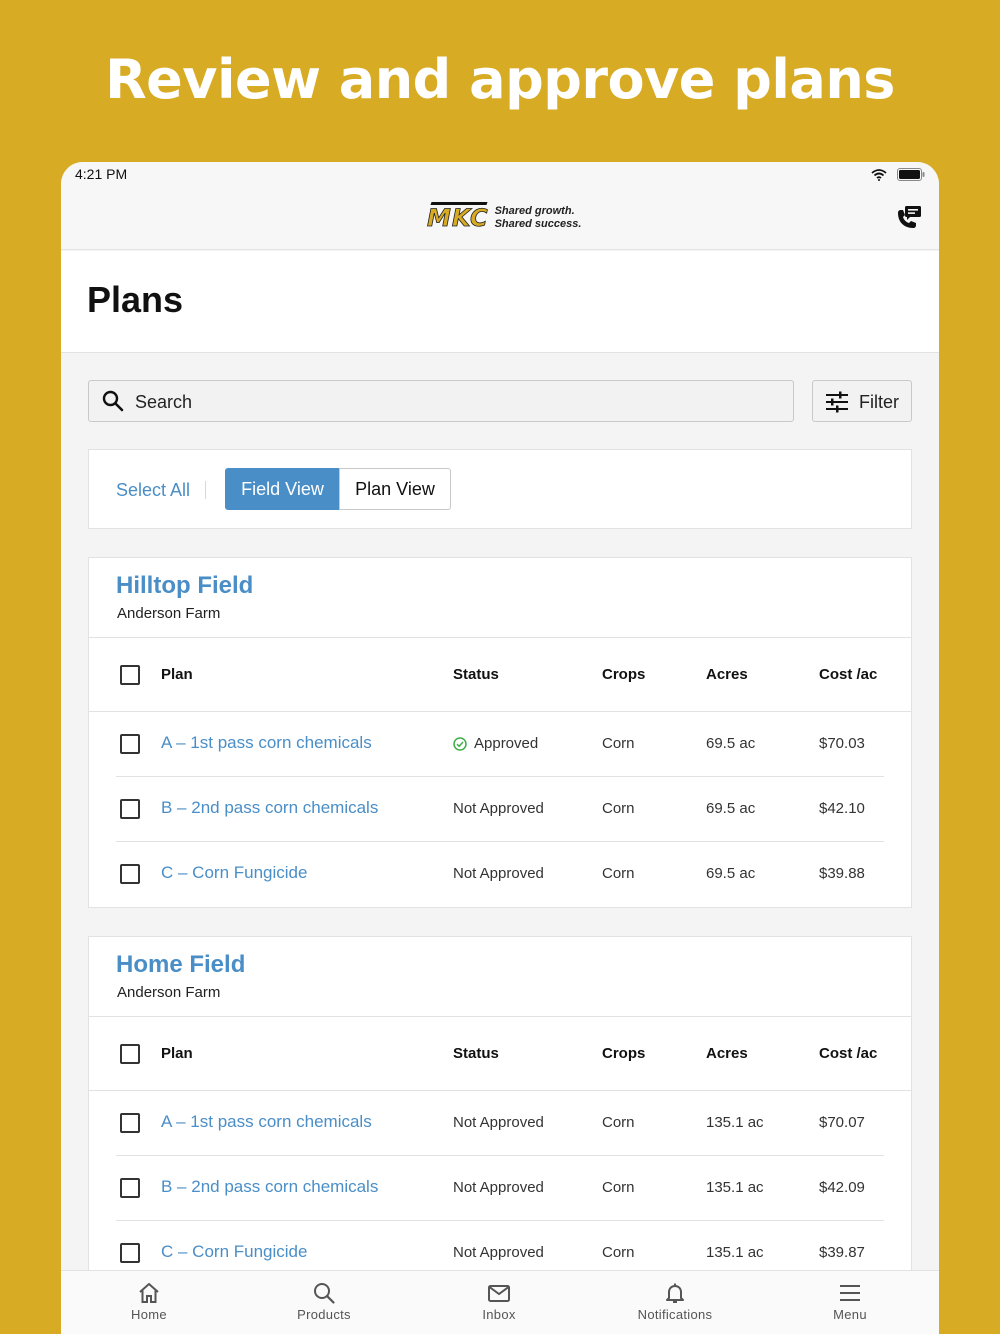 The image size is (1000, 1334). What do you see at coordinates (153, 490) in the screenshot?
I see `select-all-link: Select All` at bounding box center [153, 490].